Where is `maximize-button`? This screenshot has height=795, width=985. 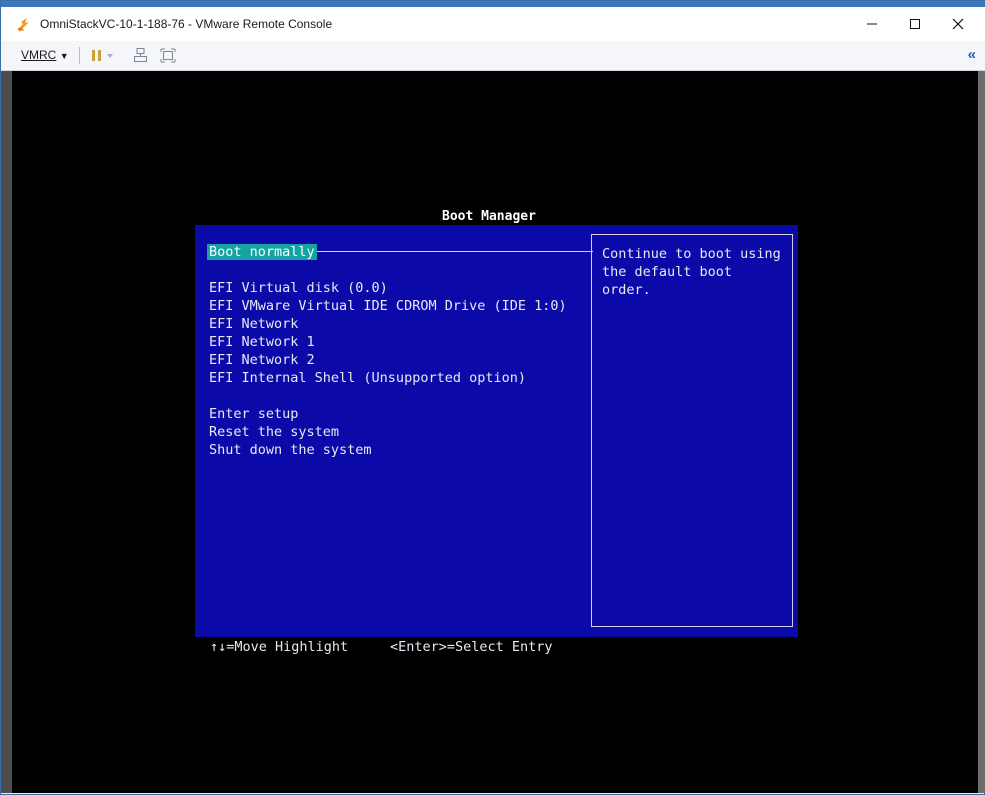 maximize-button is located at coordinates (915, 24).